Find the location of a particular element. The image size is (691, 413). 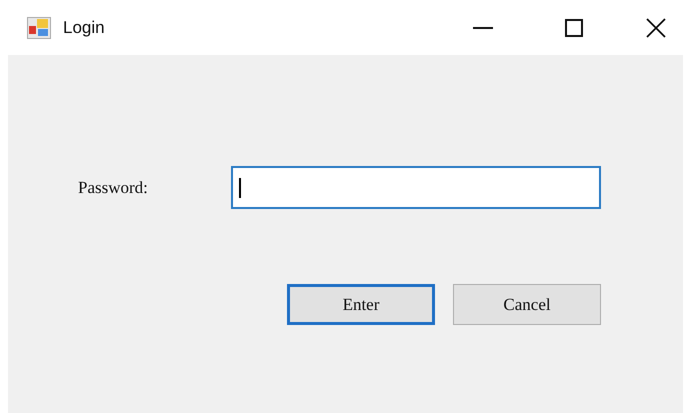

password-label: Password: is located at coordinates (113, 187).